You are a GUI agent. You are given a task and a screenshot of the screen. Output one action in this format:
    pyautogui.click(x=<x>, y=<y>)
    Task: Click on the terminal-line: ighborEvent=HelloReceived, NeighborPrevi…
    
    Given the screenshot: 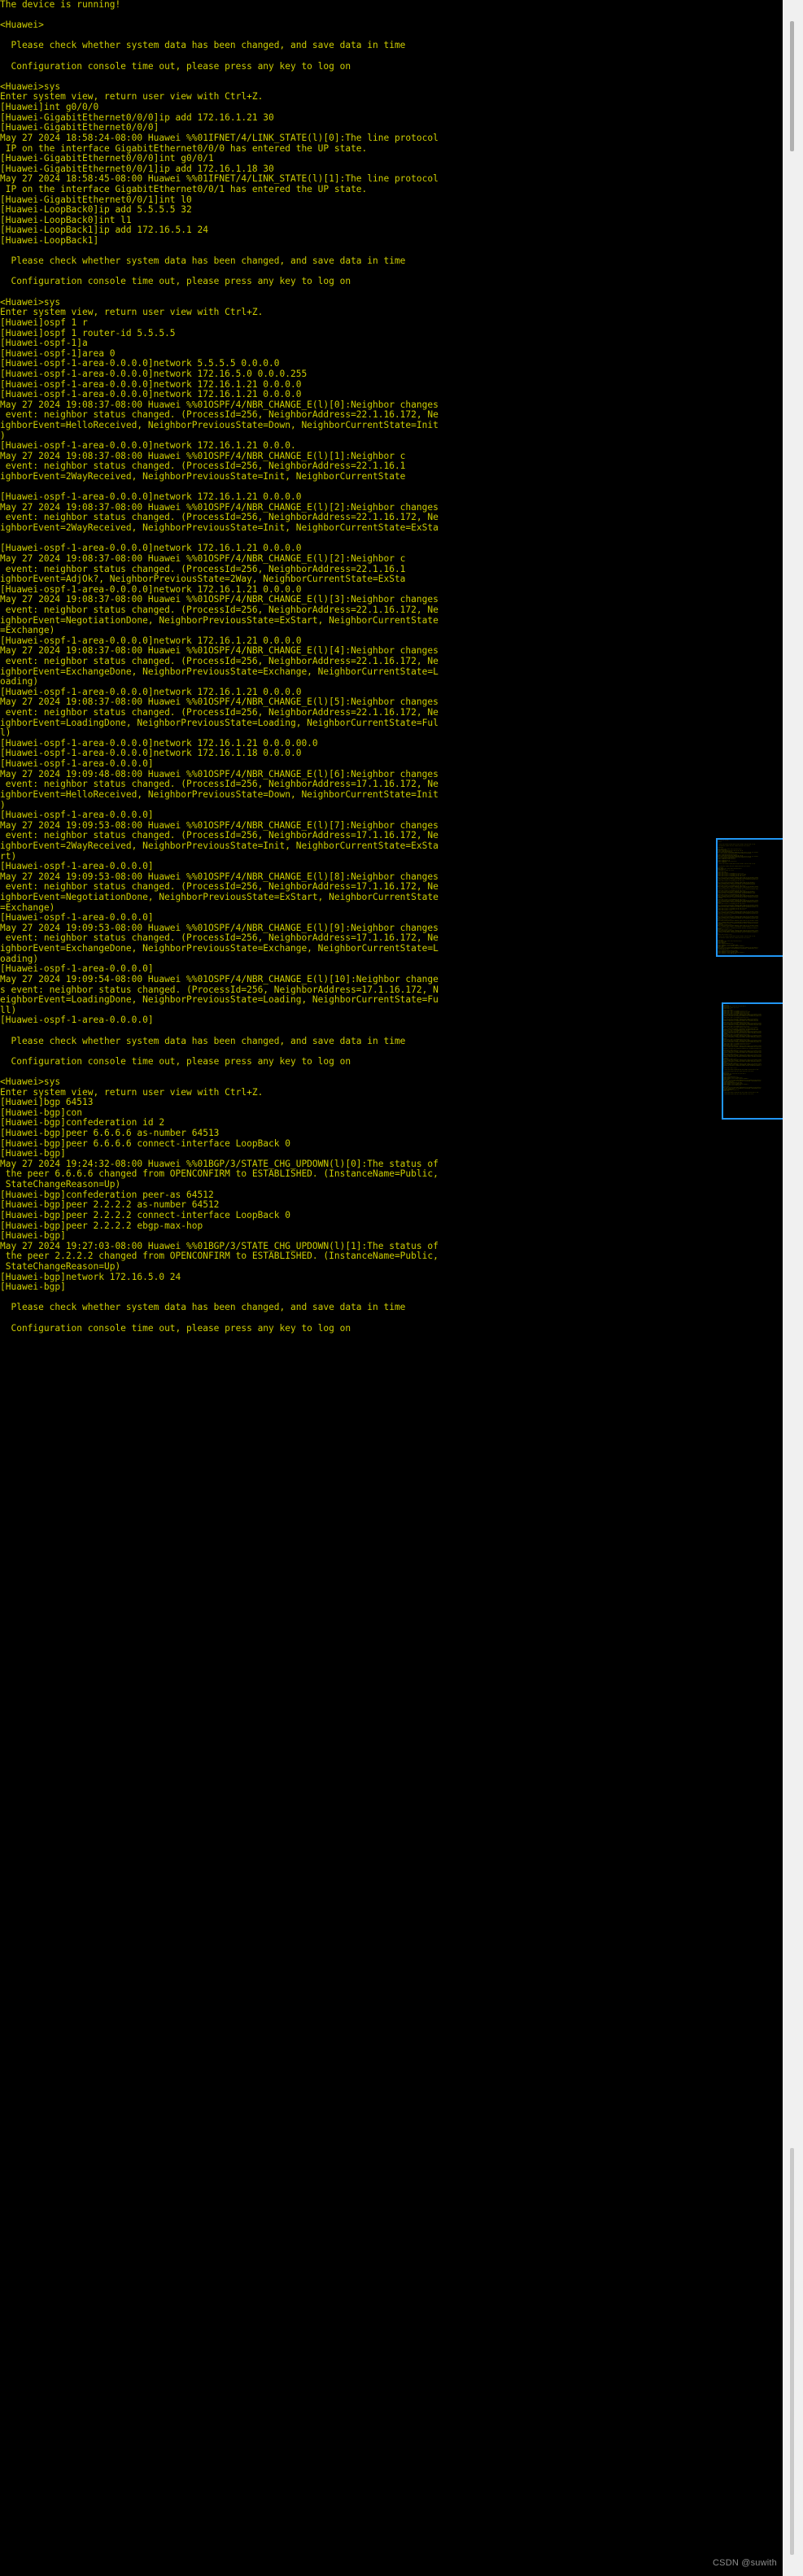 What is the action you would take?
    pyautogui.click(x=219, y=794)
    